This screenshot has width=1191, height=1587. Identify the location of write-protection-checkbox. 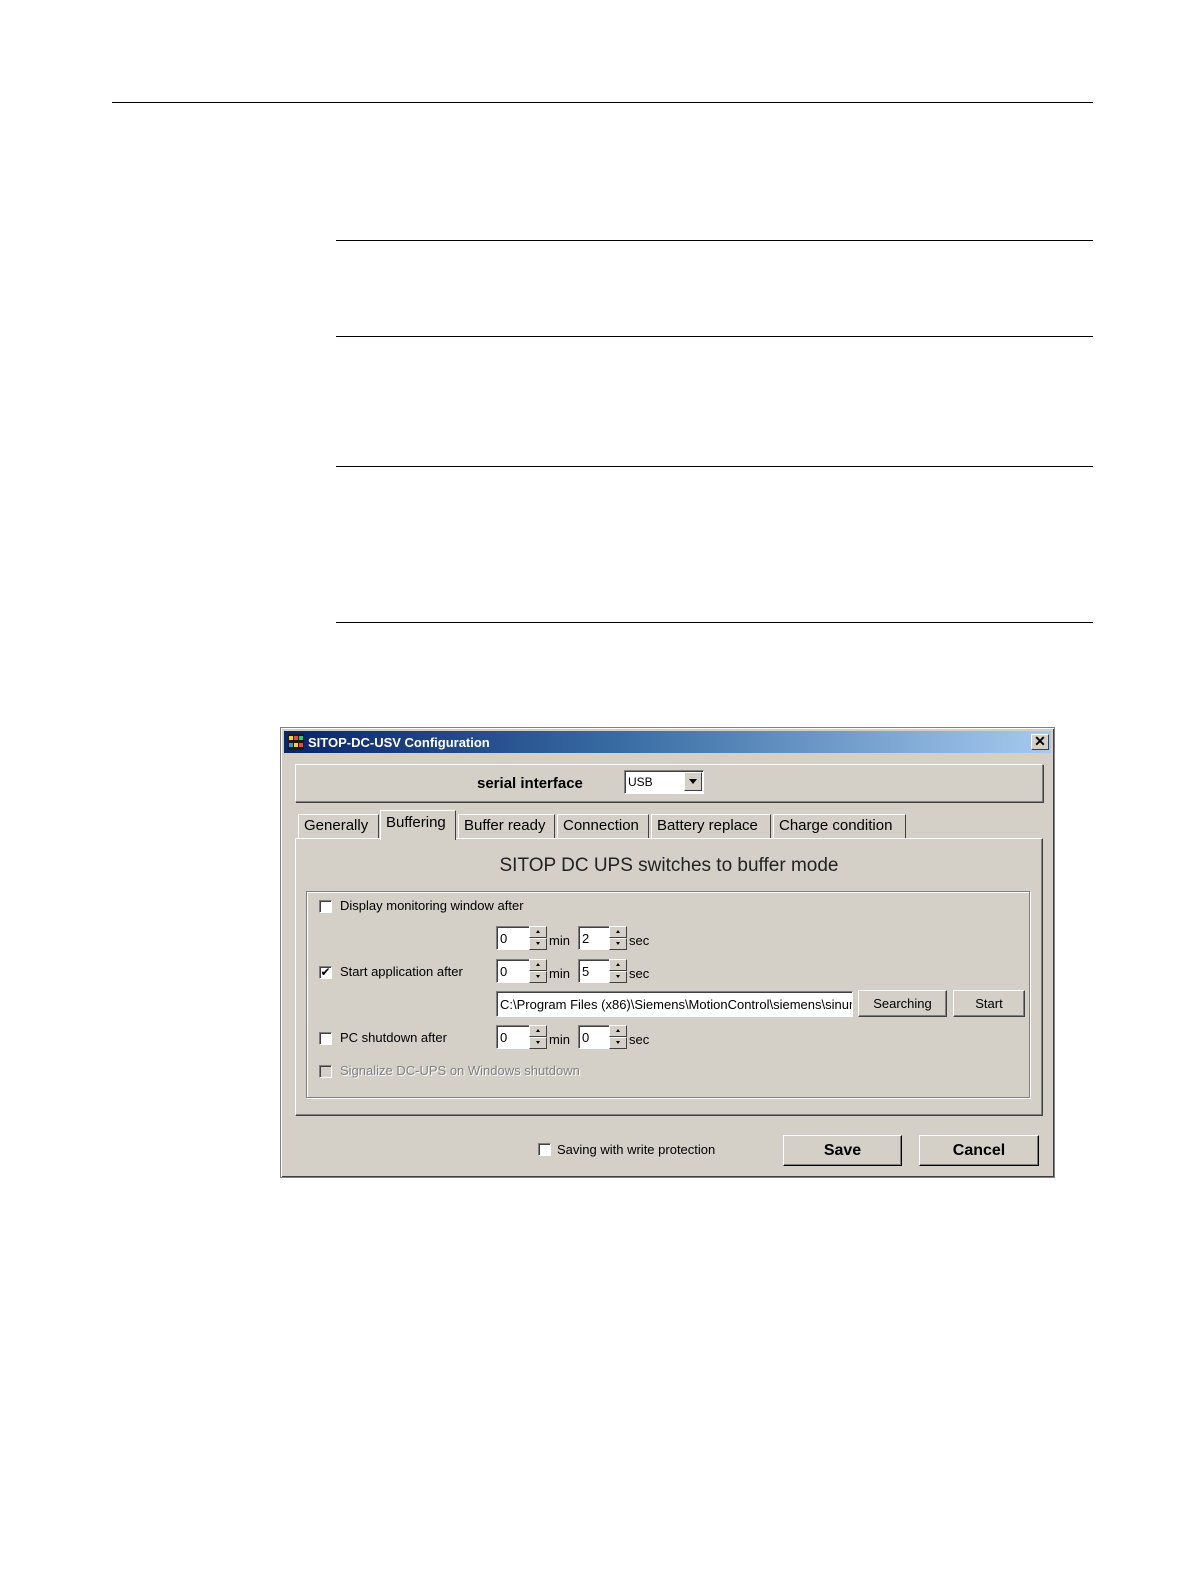
(544, 1149).